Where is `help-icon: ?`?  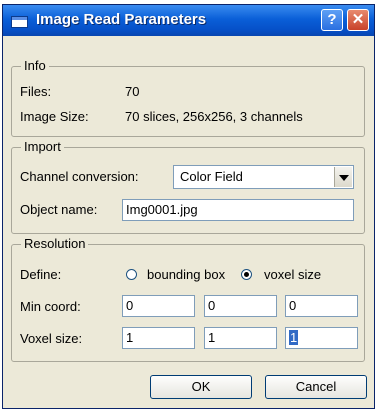
help-icon: ? is located at coordinates (332, 19).